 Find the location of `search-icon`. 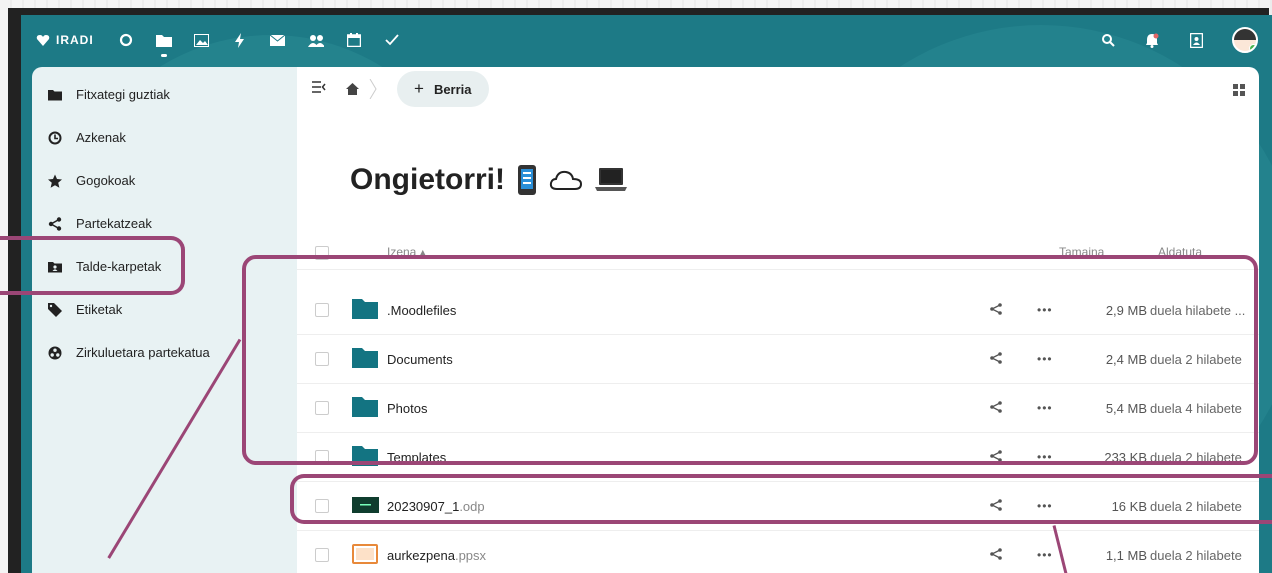

search-icon is located at coordinates (1108, 40).